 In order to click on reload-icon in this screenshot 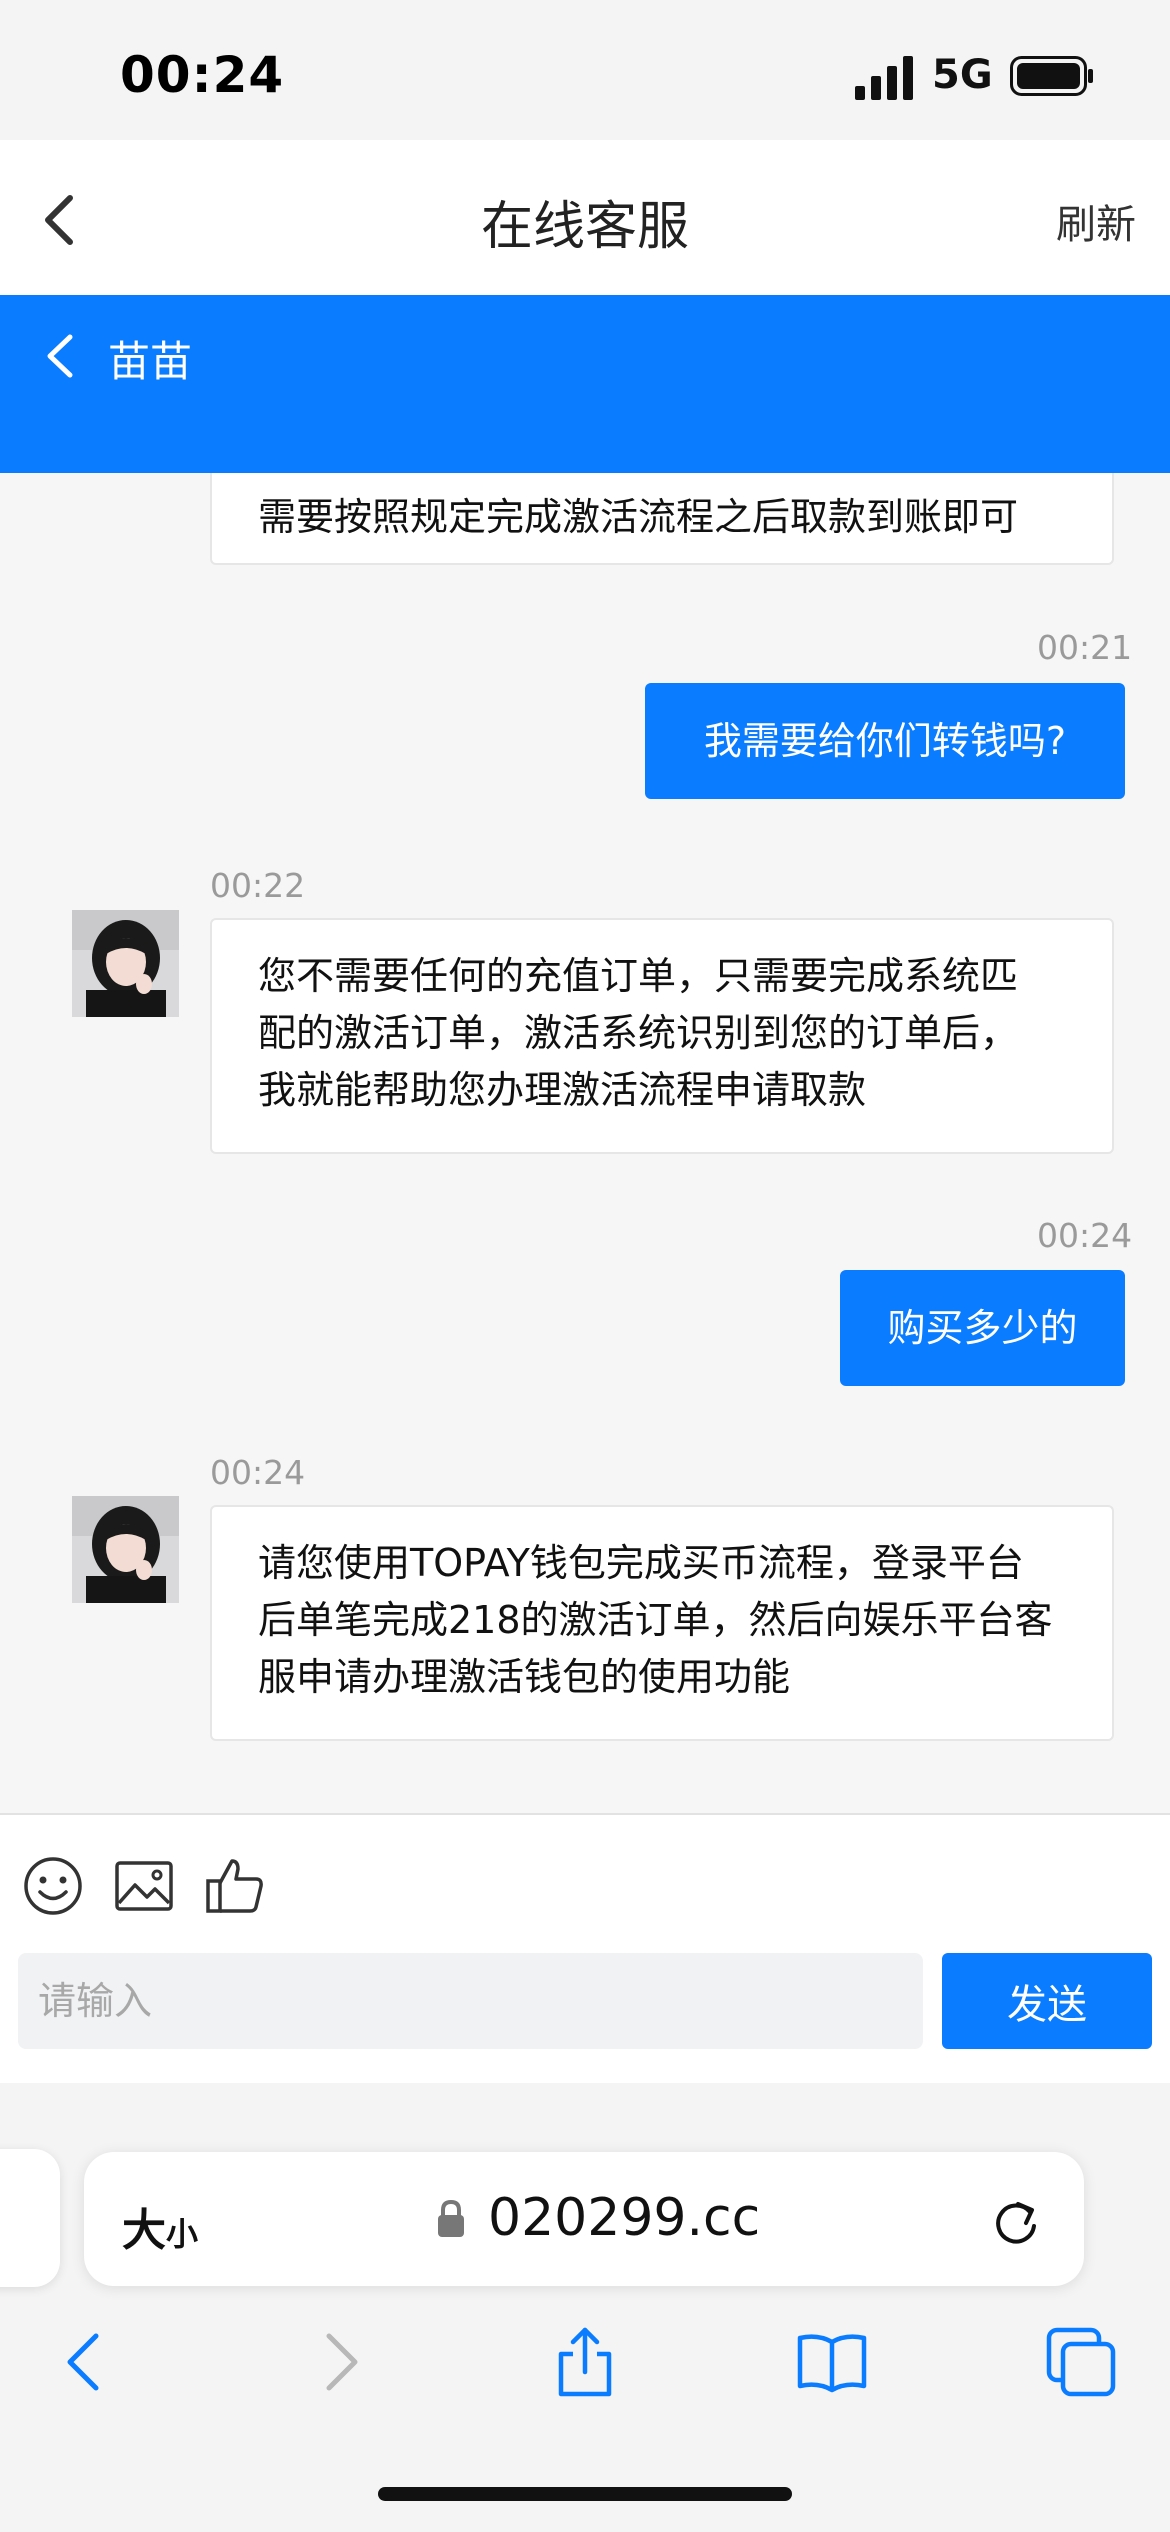, I will do `click(1016, 2222)`.